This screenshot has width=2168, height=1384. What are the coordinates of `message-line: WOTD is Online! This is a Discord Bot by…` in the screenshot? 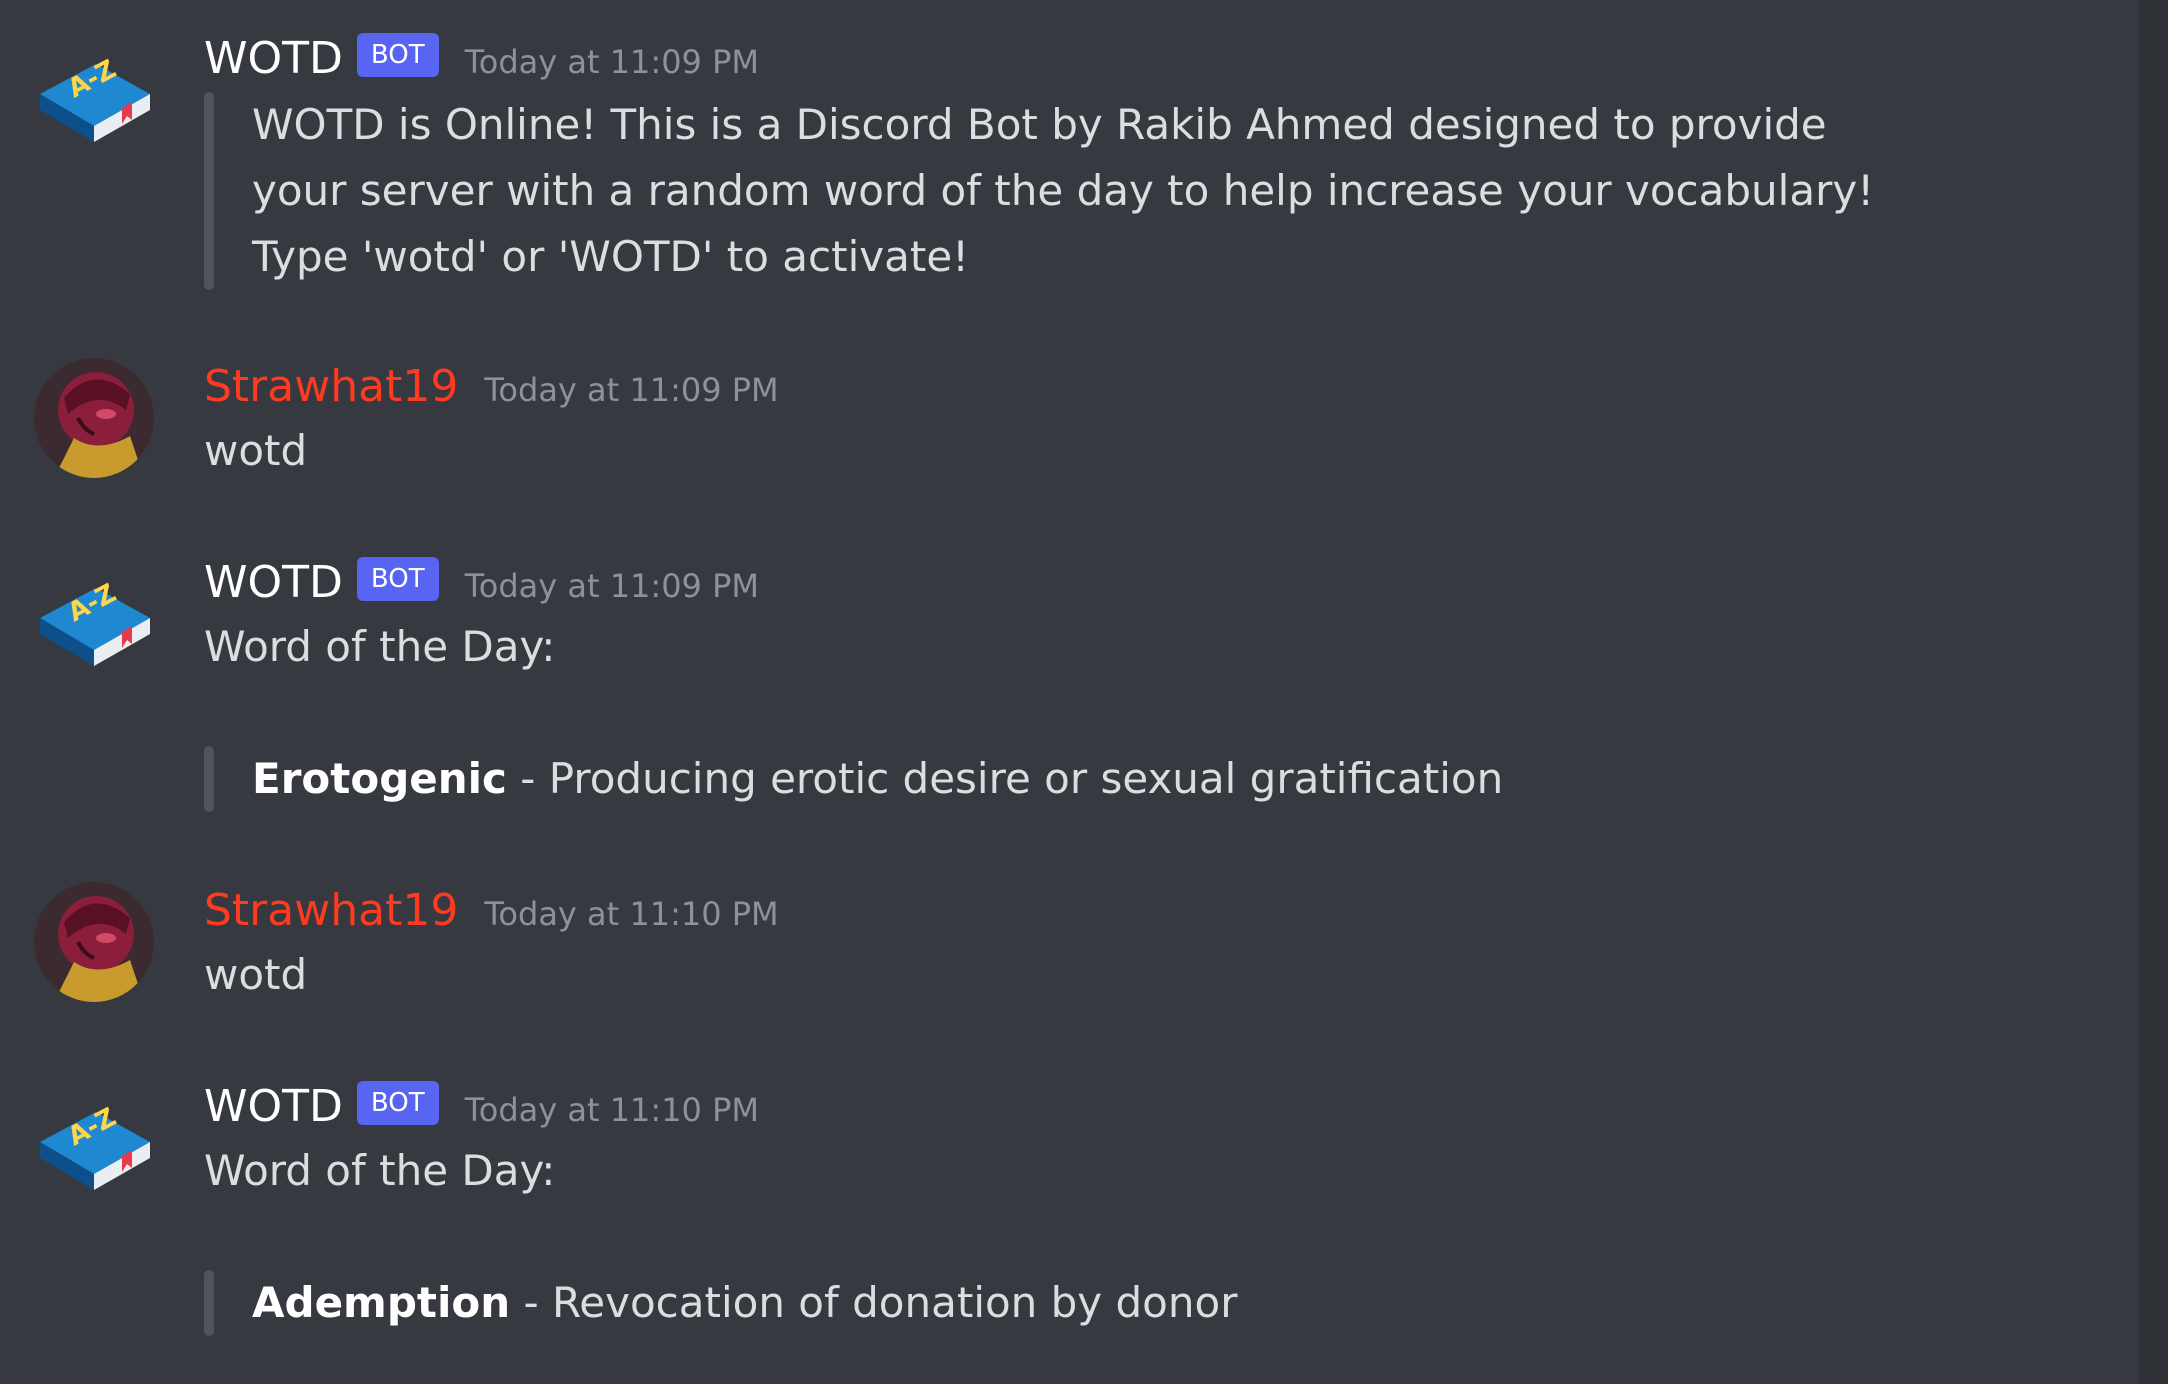 It's located at (1039, 124).